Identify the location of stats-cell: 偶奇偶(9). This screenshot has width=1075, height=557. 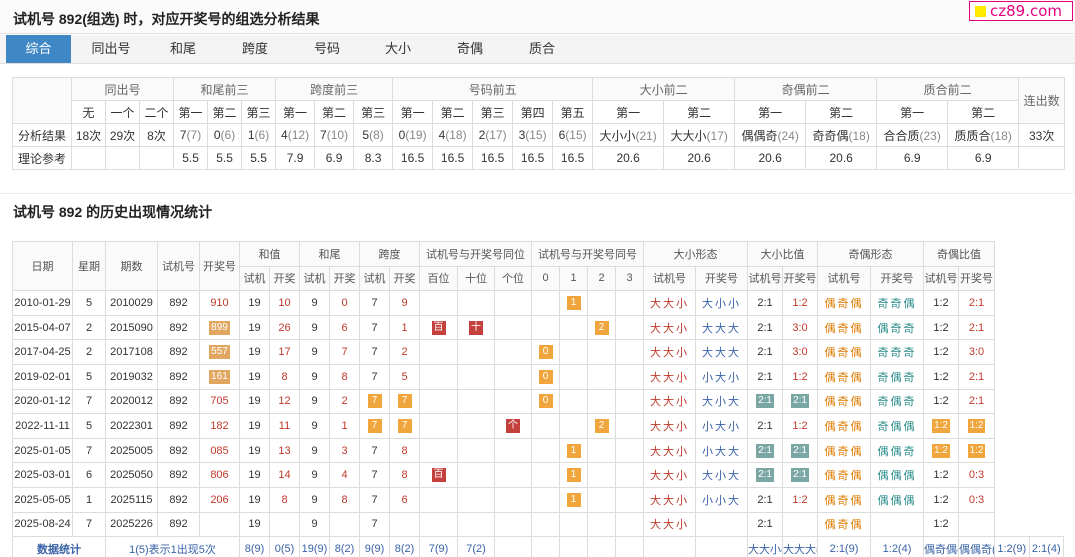
(941, 546).